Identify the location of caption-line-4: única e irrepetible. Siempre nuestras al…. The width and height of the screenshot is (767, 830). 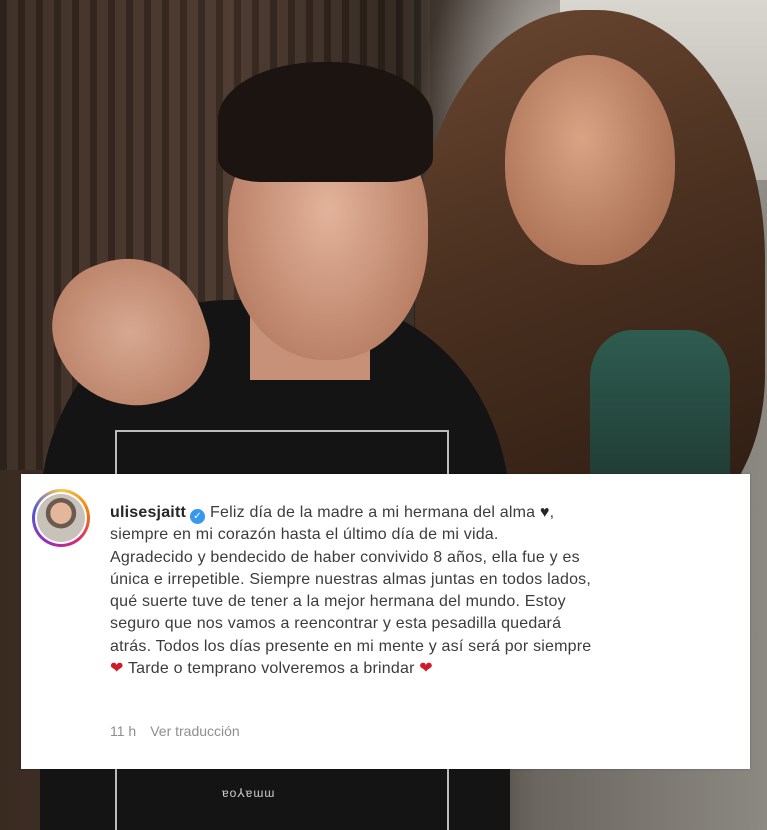
(351, 579).